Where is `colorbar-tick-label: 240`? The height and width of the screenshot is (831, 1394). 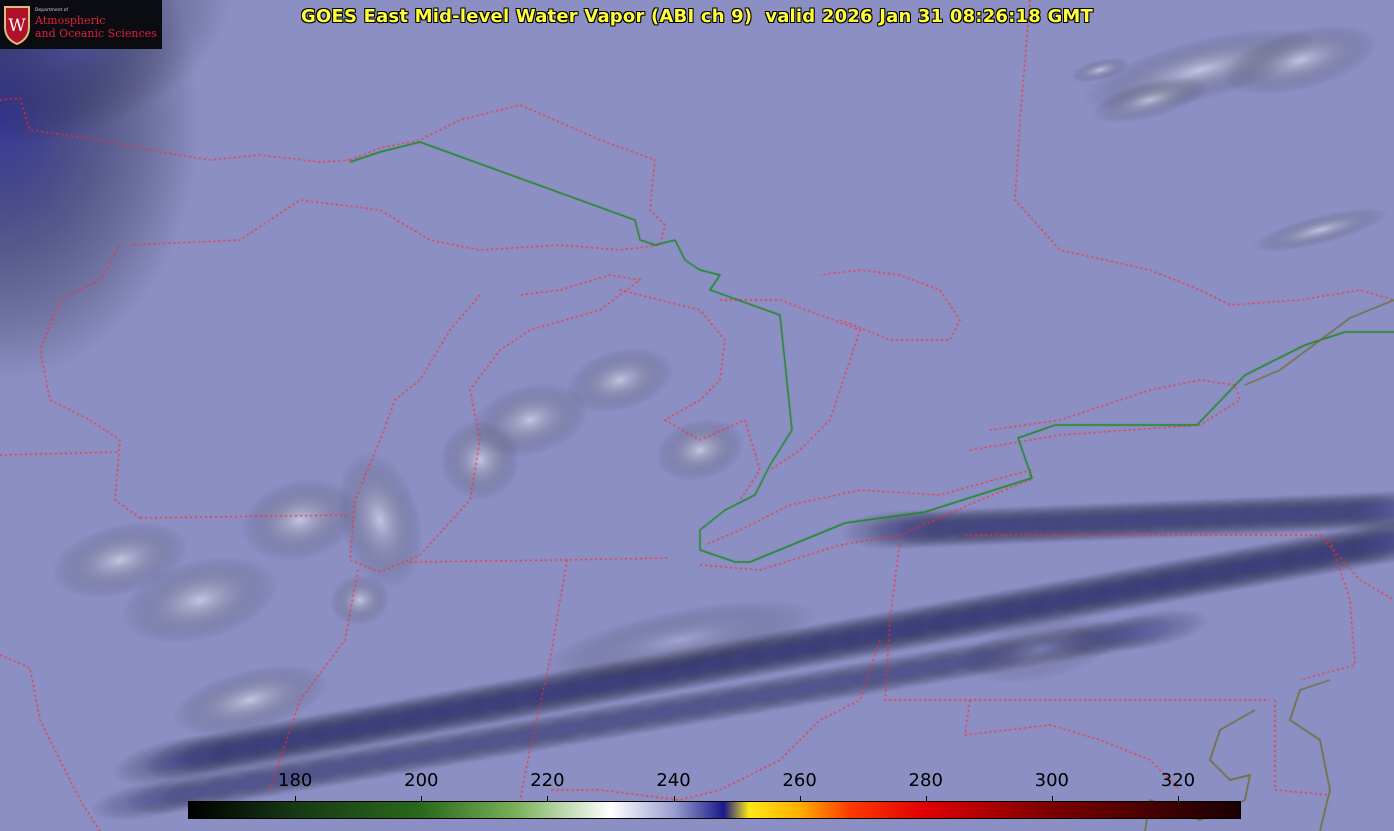
colorbar-tick-label: 240 is located at coordinates (673, 780).